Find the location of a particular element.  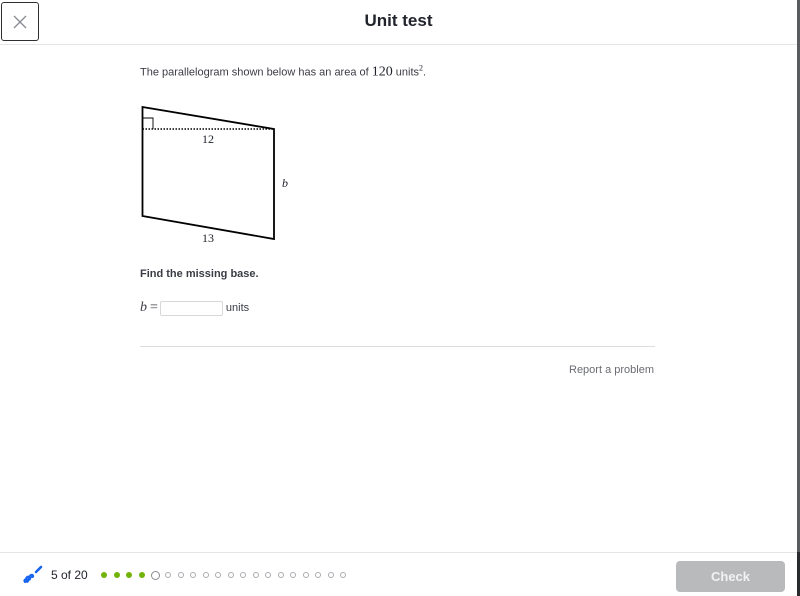

question-instruction: Find the missing base. is located at coordinates (199, 274).